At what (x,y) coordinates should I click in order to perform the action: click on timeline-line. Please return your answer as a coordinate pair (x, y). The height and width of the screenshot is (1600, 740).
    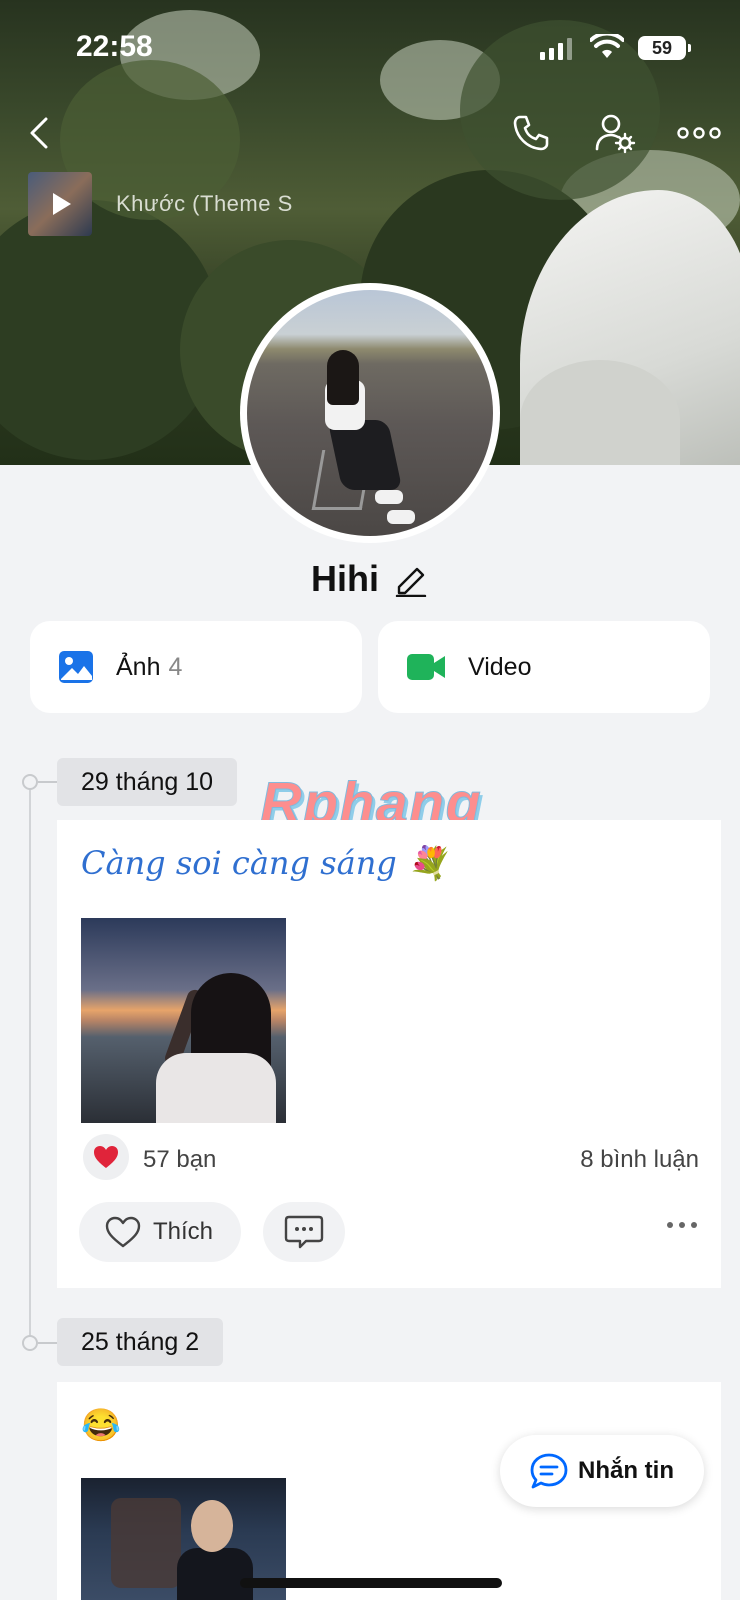
    Looking at the image, I should click on (30, 1062).